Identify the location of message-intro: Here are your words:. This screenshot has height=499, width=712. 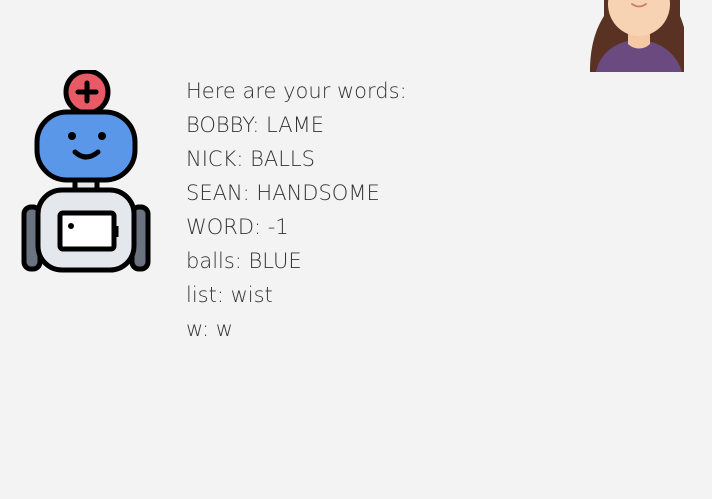
(296, 91).